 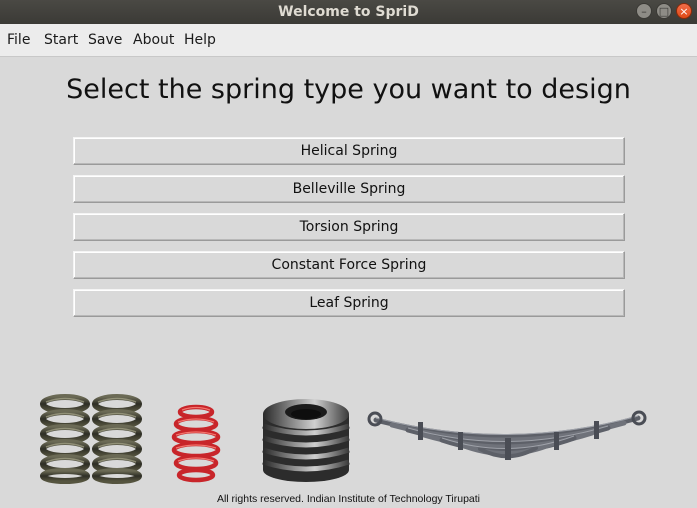 What do you see at coordinates (349, 303) in the screenshot?
I see `leaf-spring-button: Leaf Spring` at bounding box center [349, 303].